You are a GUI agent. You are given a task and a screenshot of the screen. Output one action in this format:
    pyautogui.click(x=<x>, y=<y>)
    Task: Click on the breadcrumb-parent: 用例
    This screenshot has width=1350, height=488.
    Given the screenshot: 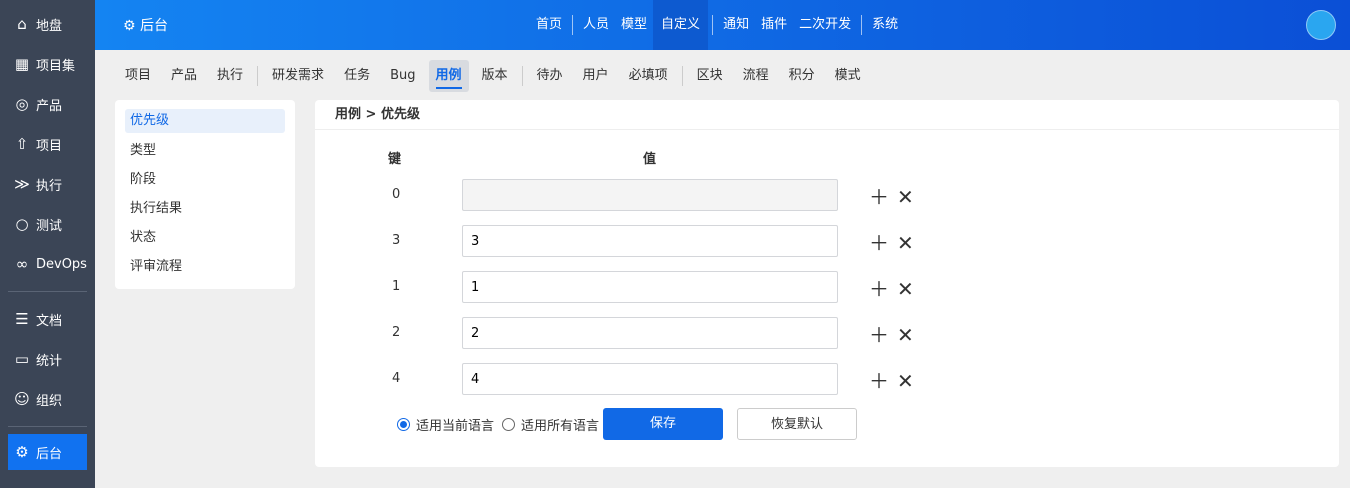 What is the action you would take?
    pyautogui.click(x=348, y=114)
    